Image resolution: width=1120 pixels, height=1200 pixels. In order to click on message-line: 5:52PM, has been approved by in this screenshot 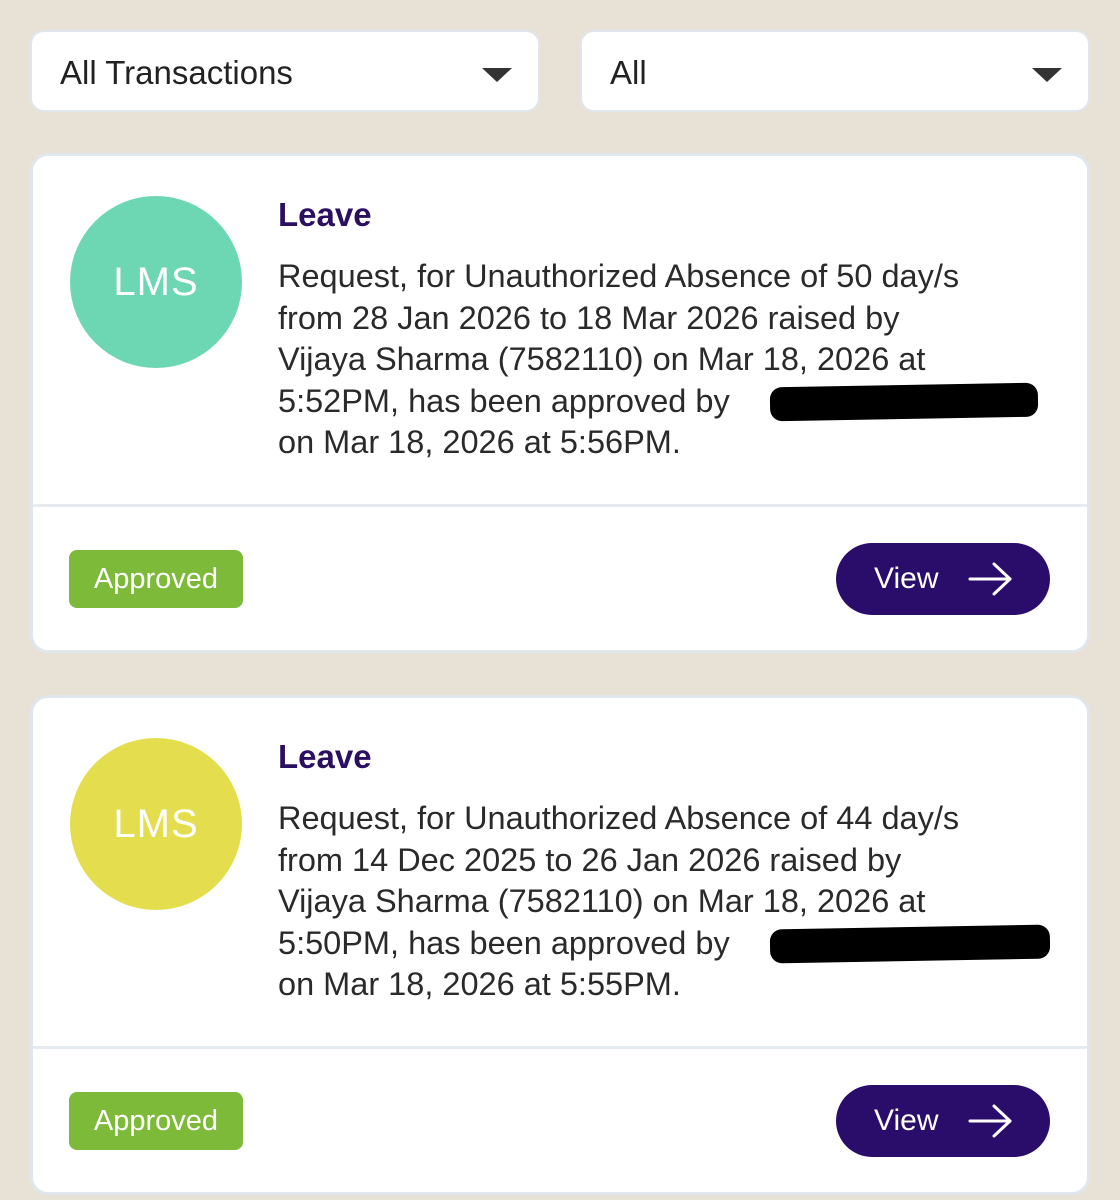, I will do `click(668, 402)`.